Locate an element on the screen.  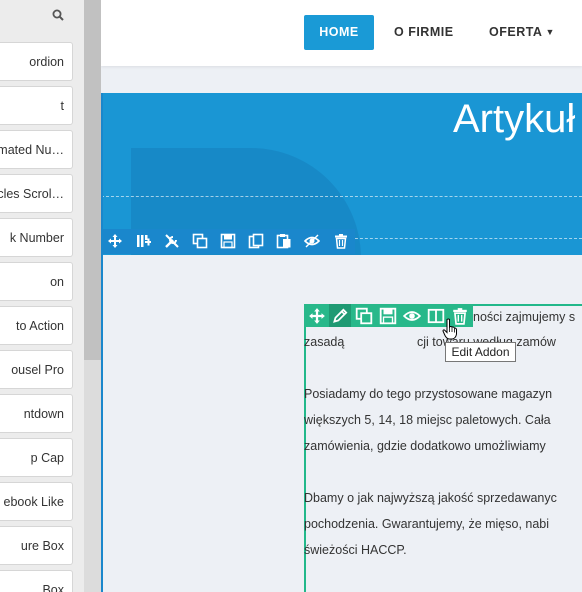
content-line: świeżości HACCP. is located at coordinates (355, 550).